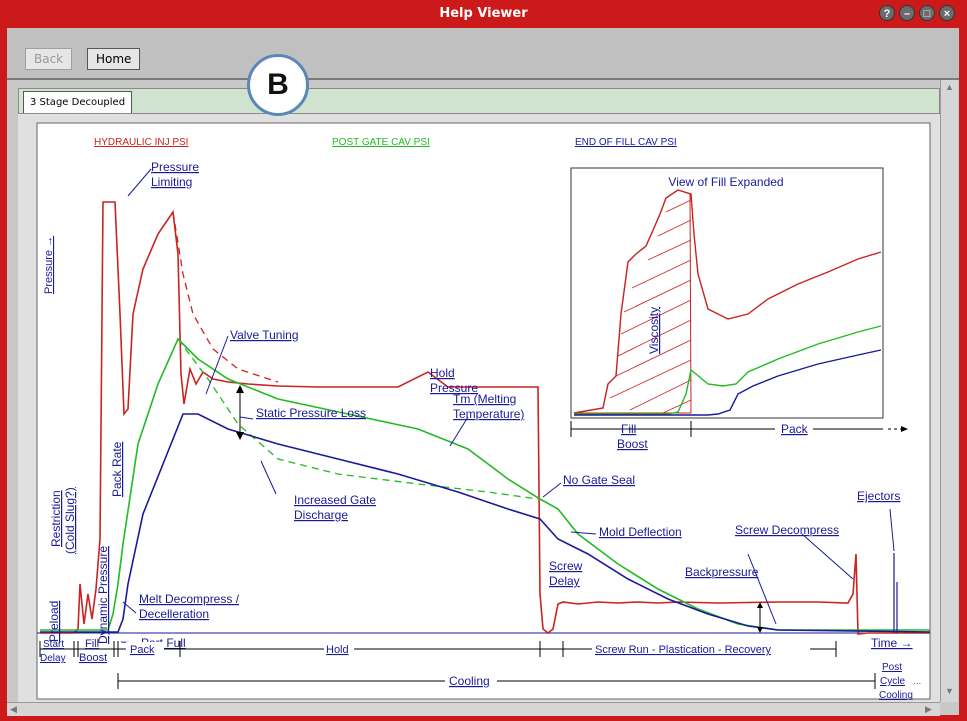  I want to click on hydraulic-series-label: HYDRAULIC INJ PSI, so click(141, 142).